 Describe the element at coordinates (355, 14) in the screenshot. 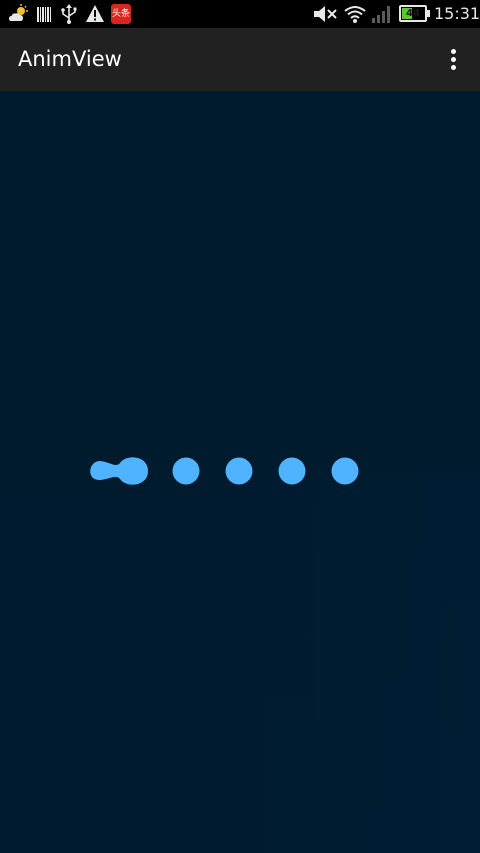

I see `wifi-icon` at that location.